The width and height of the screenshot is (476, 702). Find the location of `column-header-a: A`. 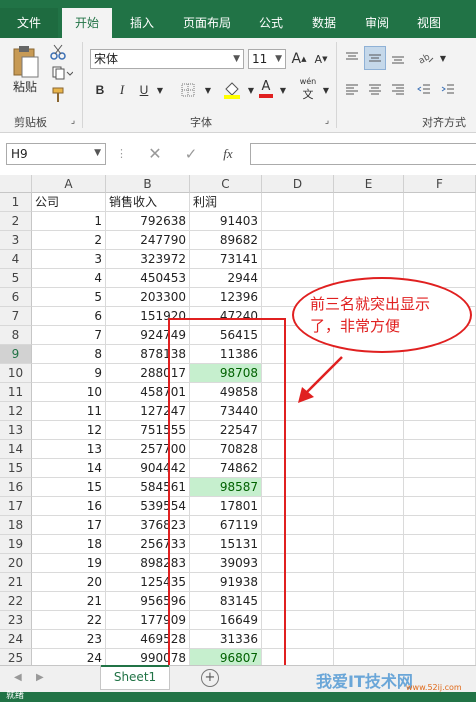

column-header-a: A is located at coordinates (69, 184).